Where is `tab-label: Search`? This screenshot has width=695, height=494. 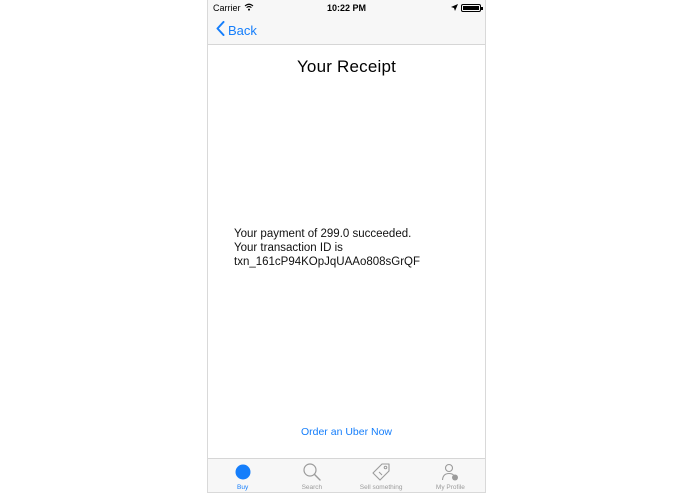
tab-label: Search is located at coordinates (312, 487).